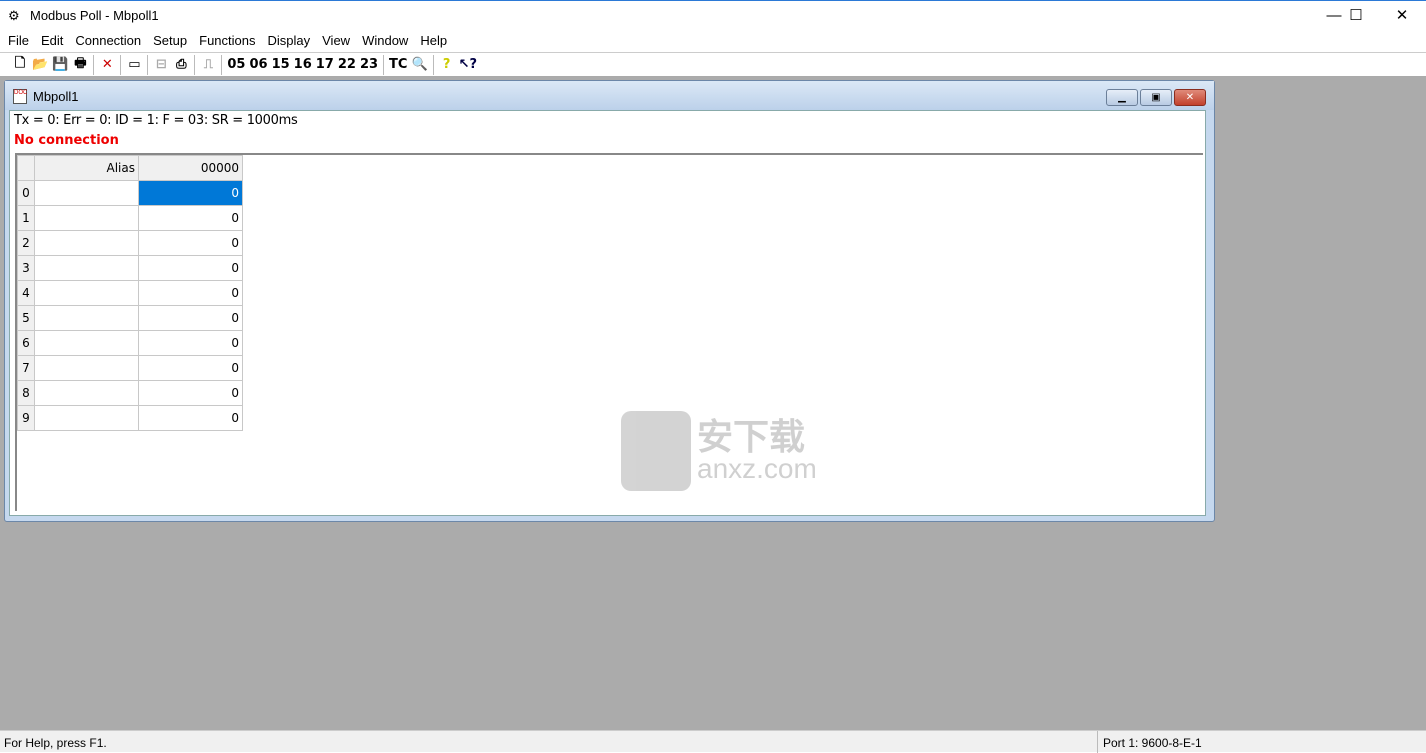 The width and height of the screenshot is (1426, 753). I want to click on table-row: 90, so click(130, 418).